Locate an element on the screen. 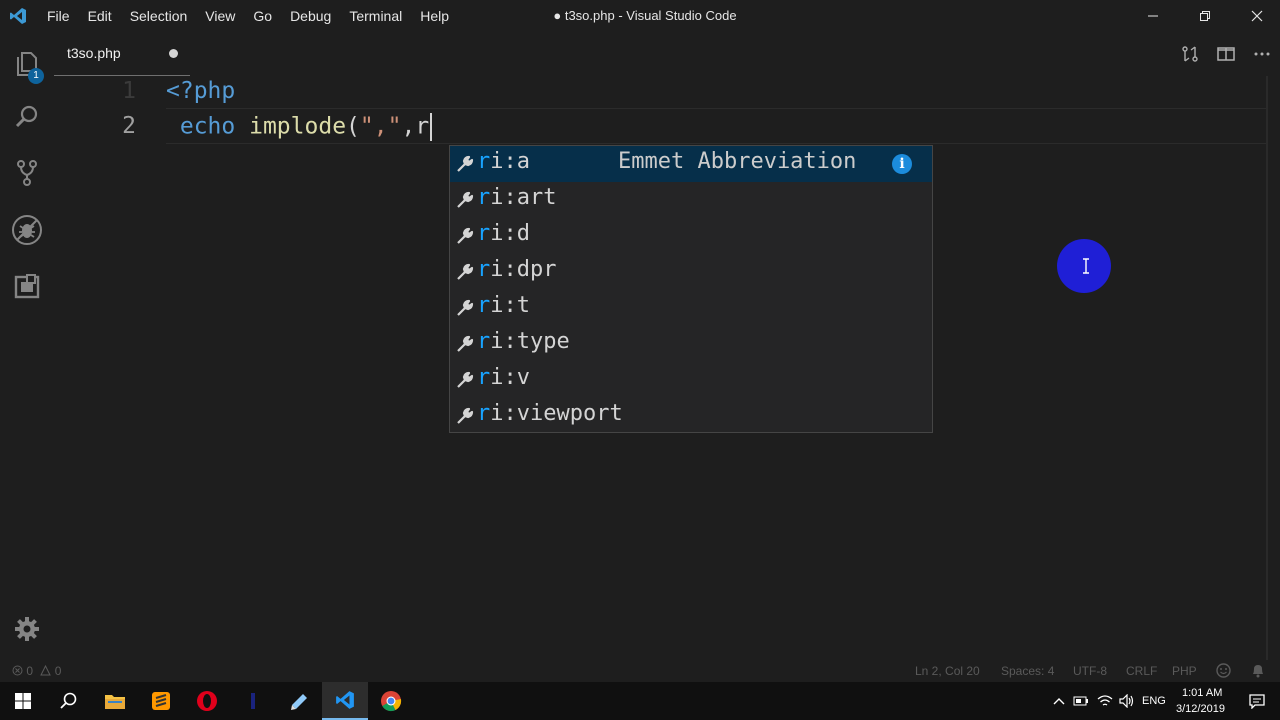  tab-t3so-php: t3so.php is located at coordinates (122, 54).